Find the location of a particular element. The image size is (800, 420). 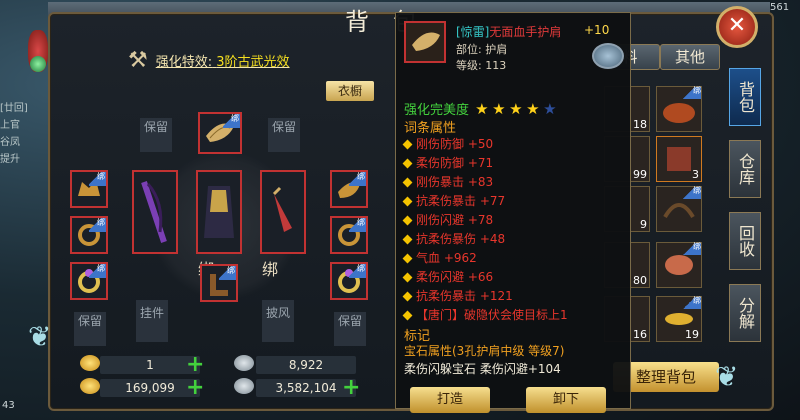

item-slot-label: 部位: 护肩 is located at coordinates (482, 49).